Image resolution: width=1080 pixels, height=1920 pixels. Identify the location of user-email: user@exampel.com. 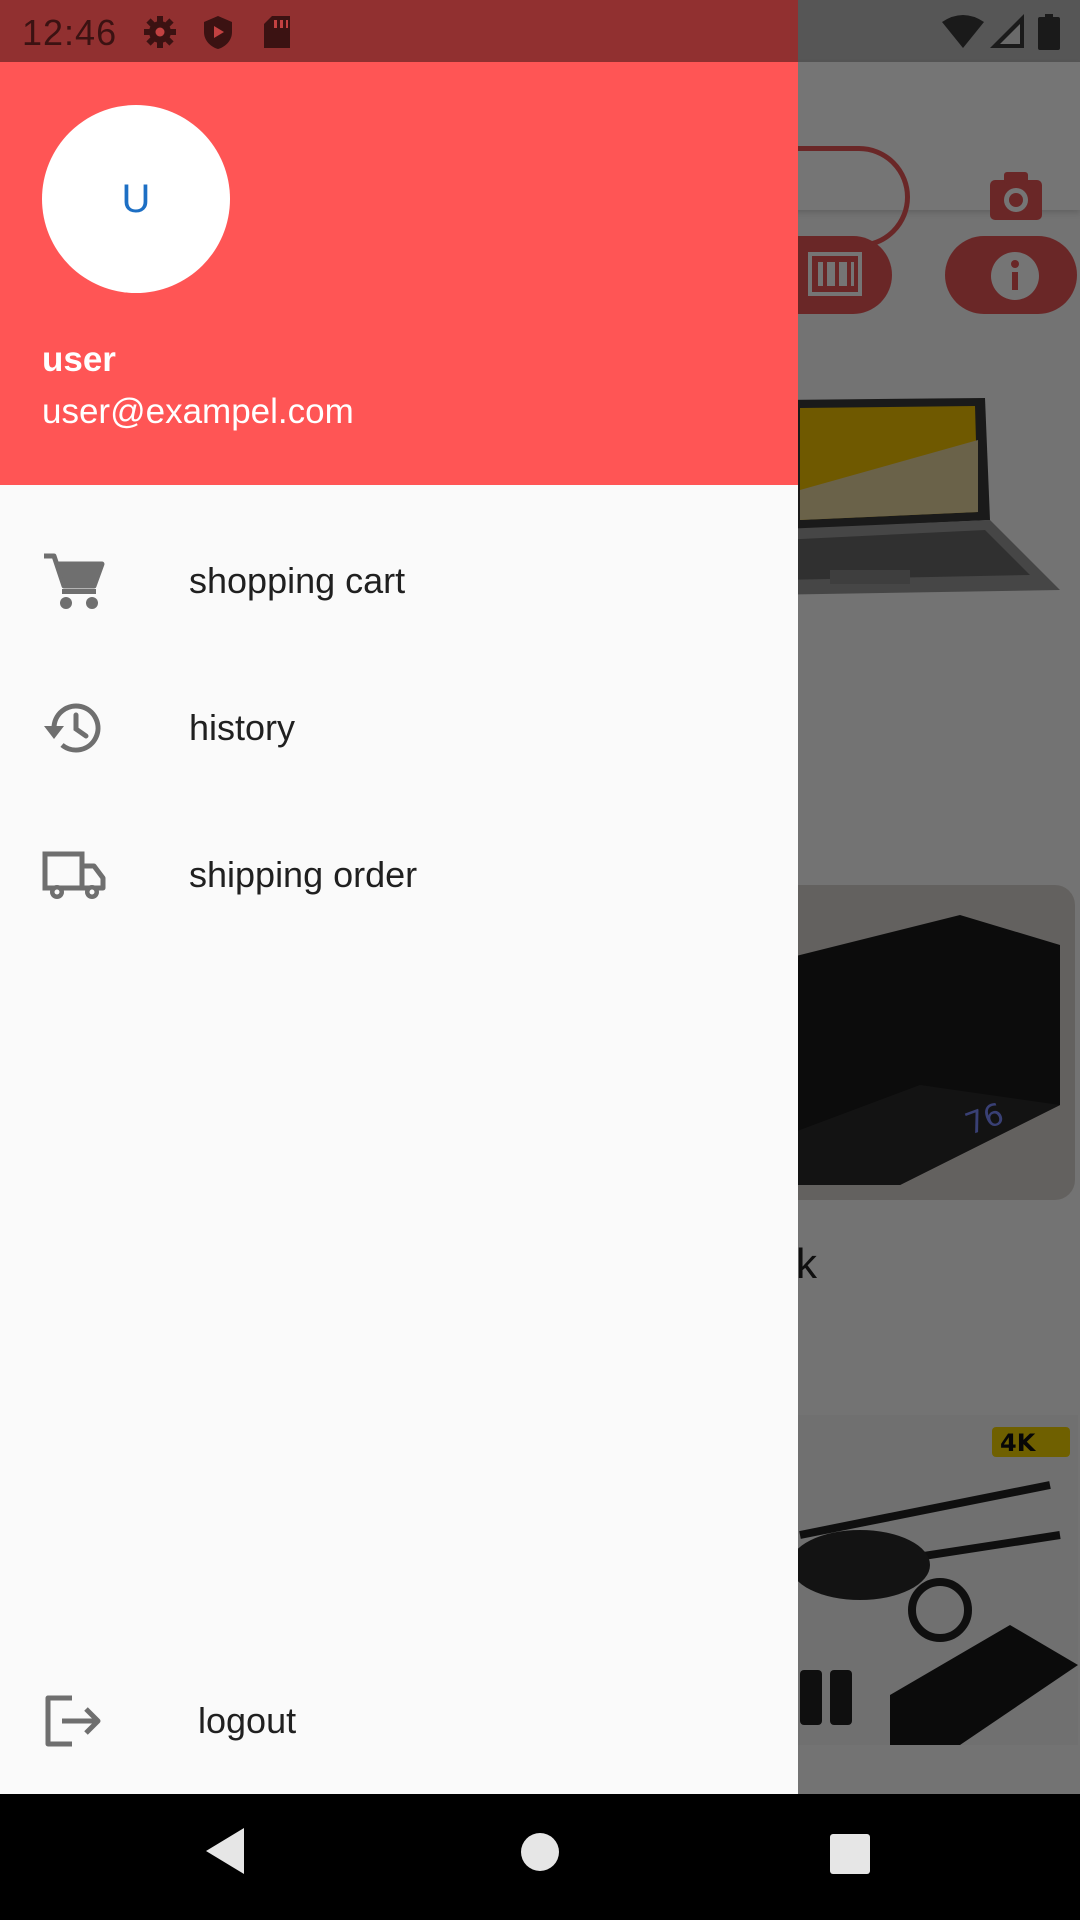
(198, 411).